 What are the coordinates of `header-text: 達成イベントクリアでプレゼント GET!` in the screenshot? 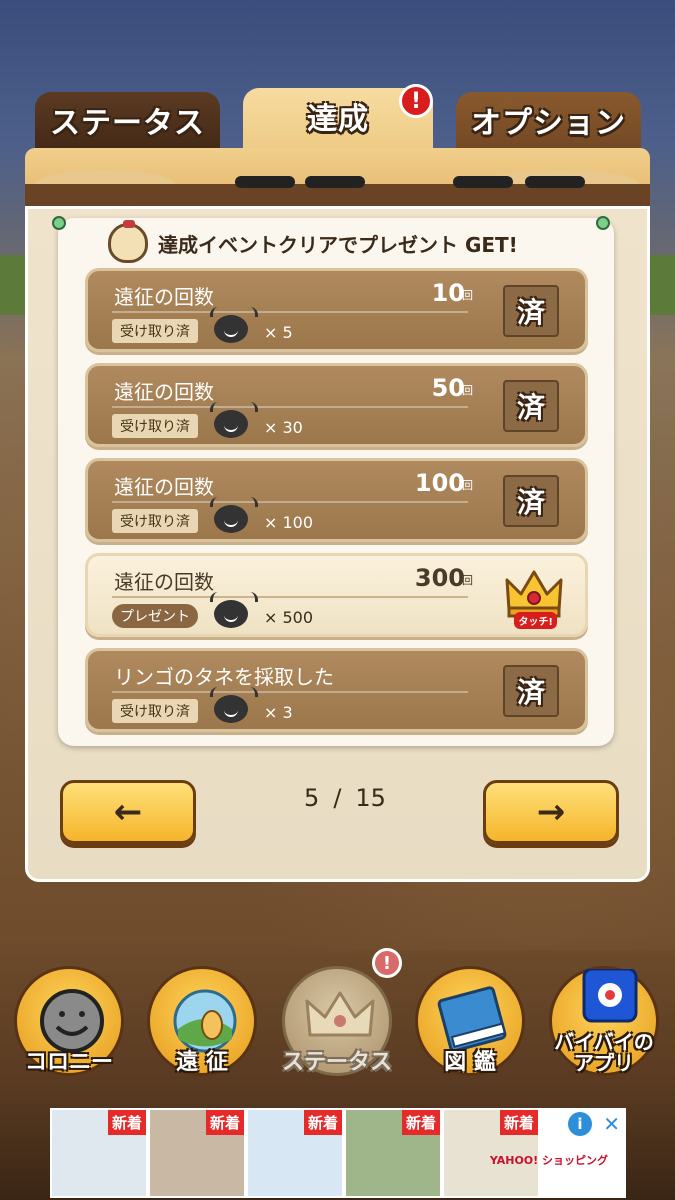 It's located at (338, 244).